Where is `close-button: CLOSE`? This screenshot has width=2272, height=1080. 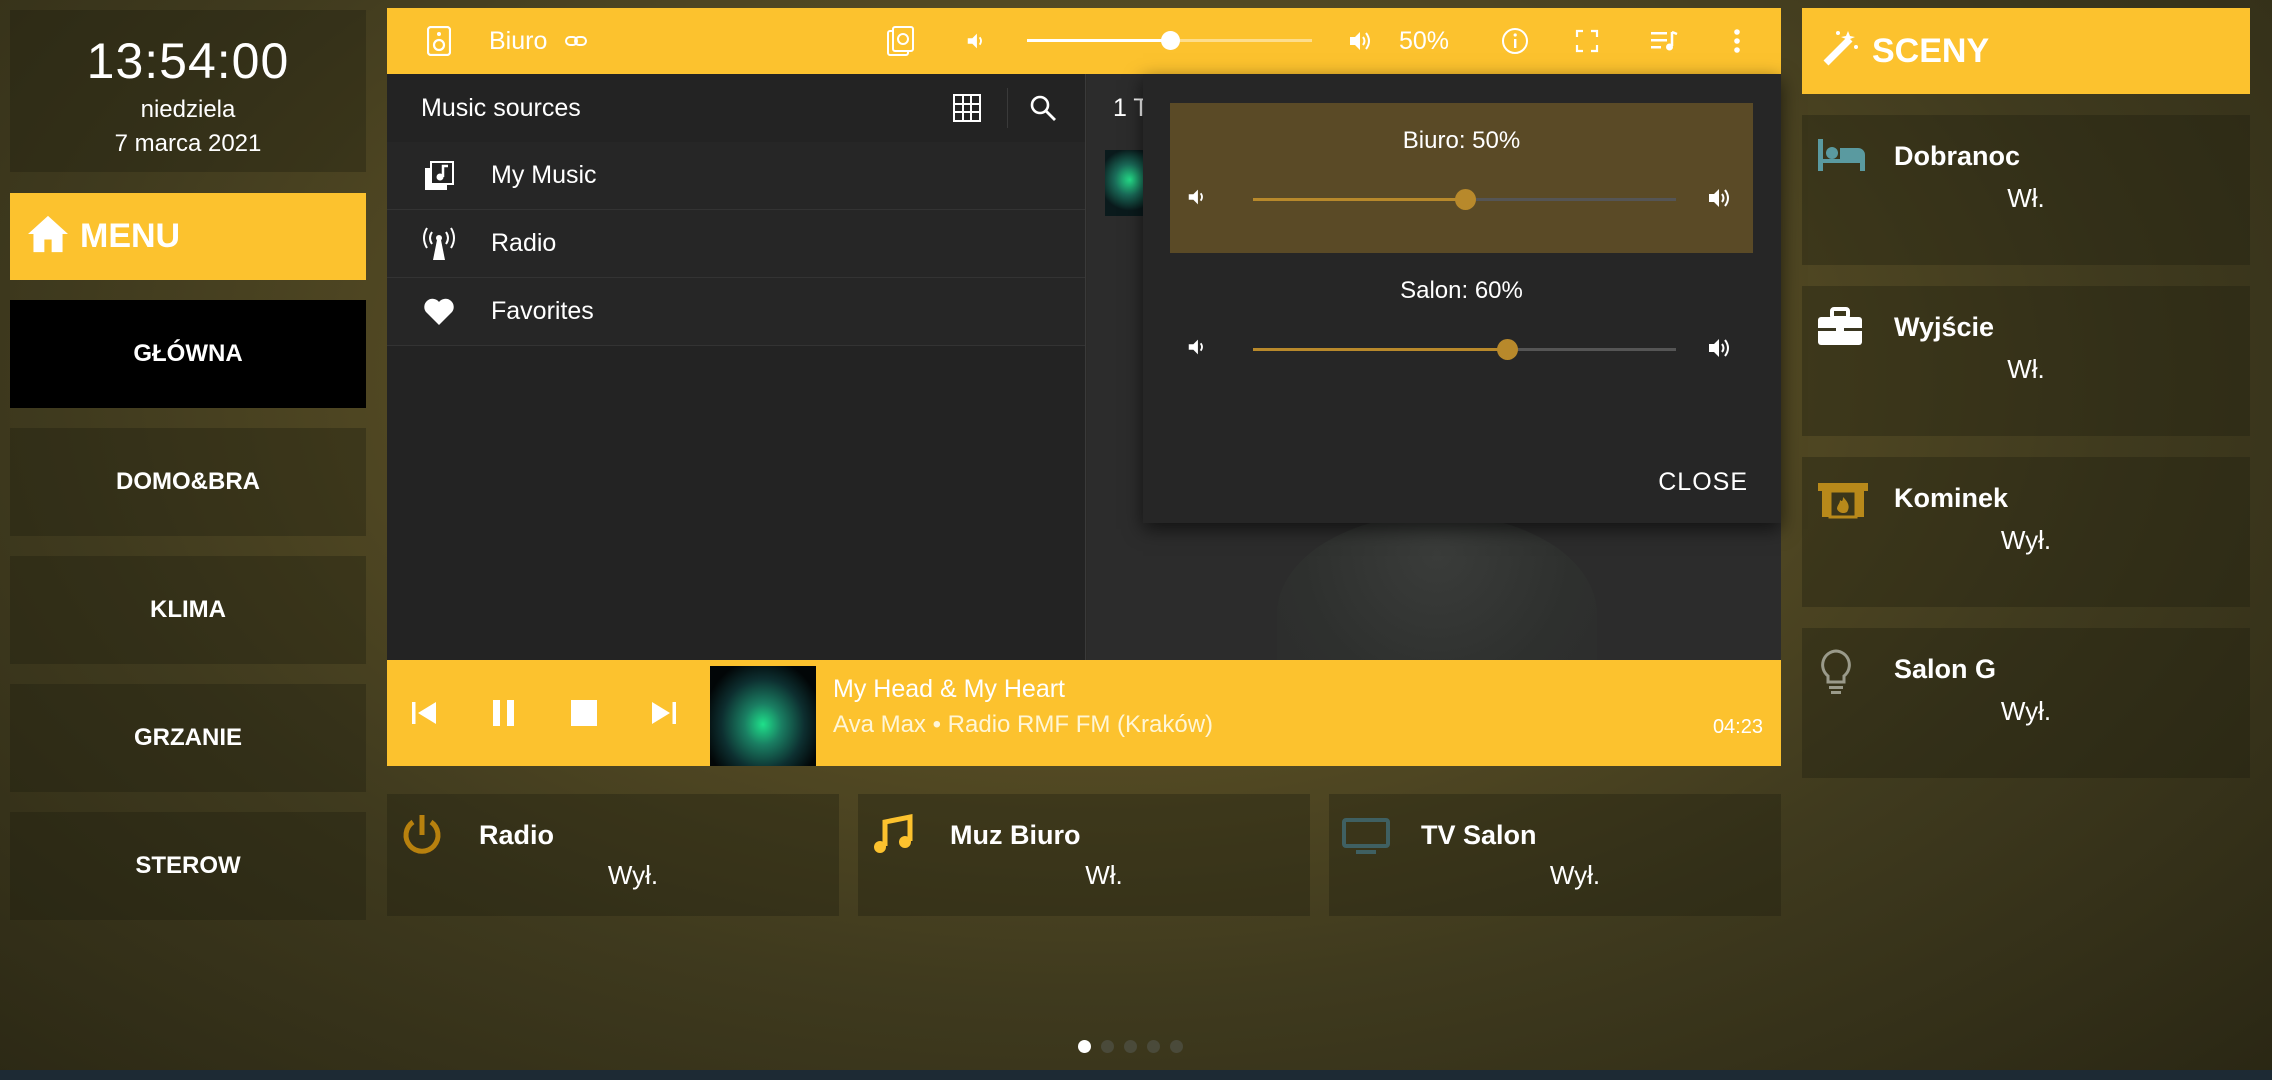 close-button: CLOSE is located at coordinates (1703, 482).